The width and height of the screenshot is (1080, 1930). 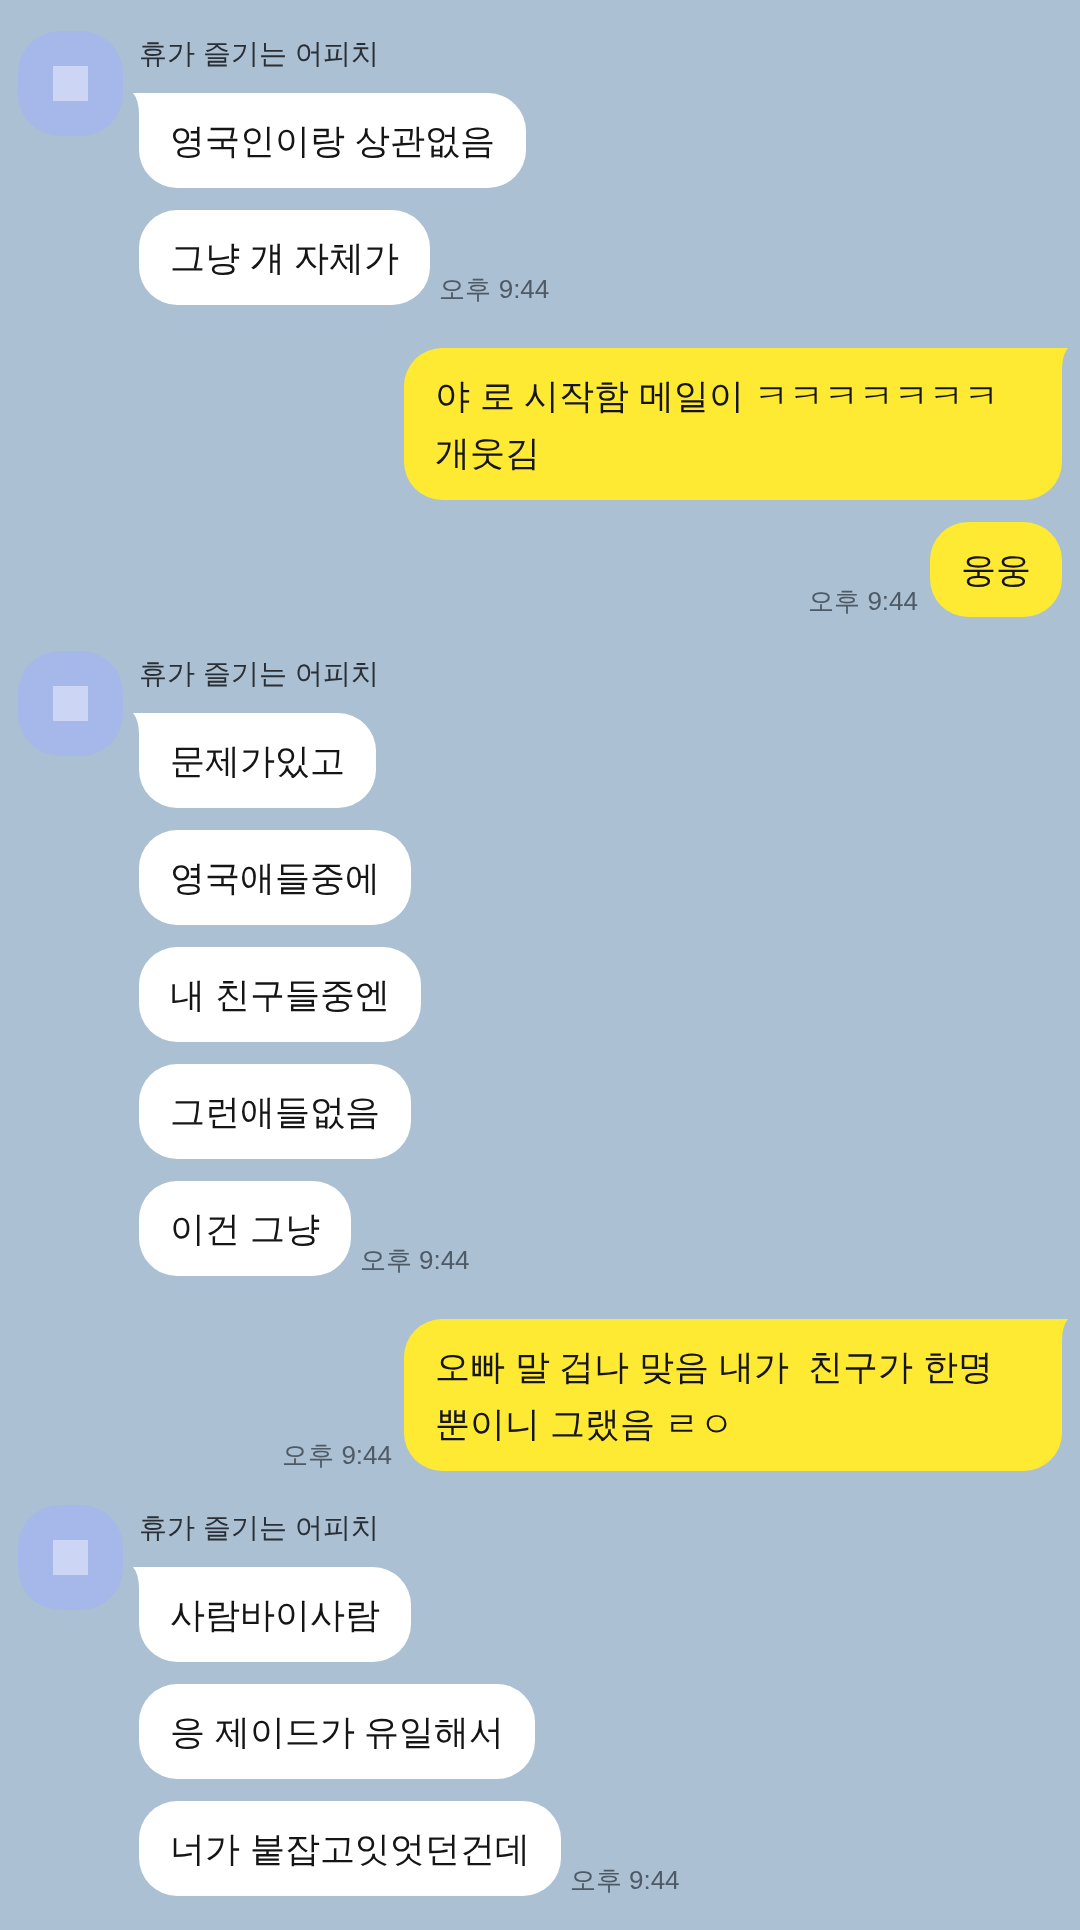 I want to click on message-bubble: 이건 그냥, so click(x=245, y=1228).